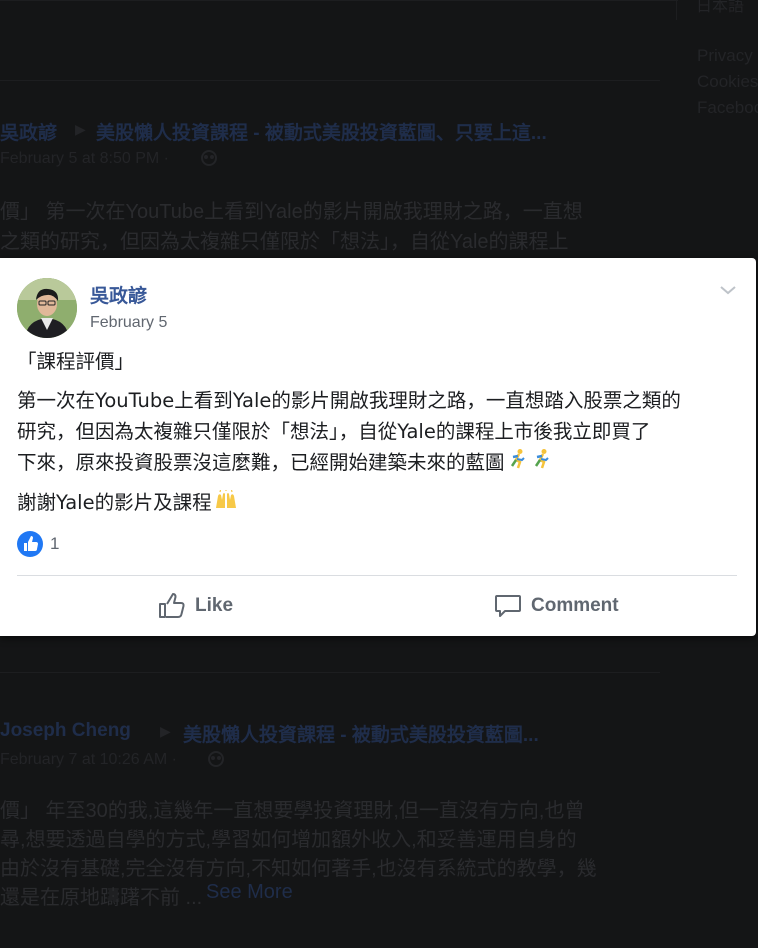 This screenshot has width=758, height=948. What do you see at coordinates (727, 81) in the screenshot?
I see `footer-link-cookies: Cookies` at bounding box center [727, 81].